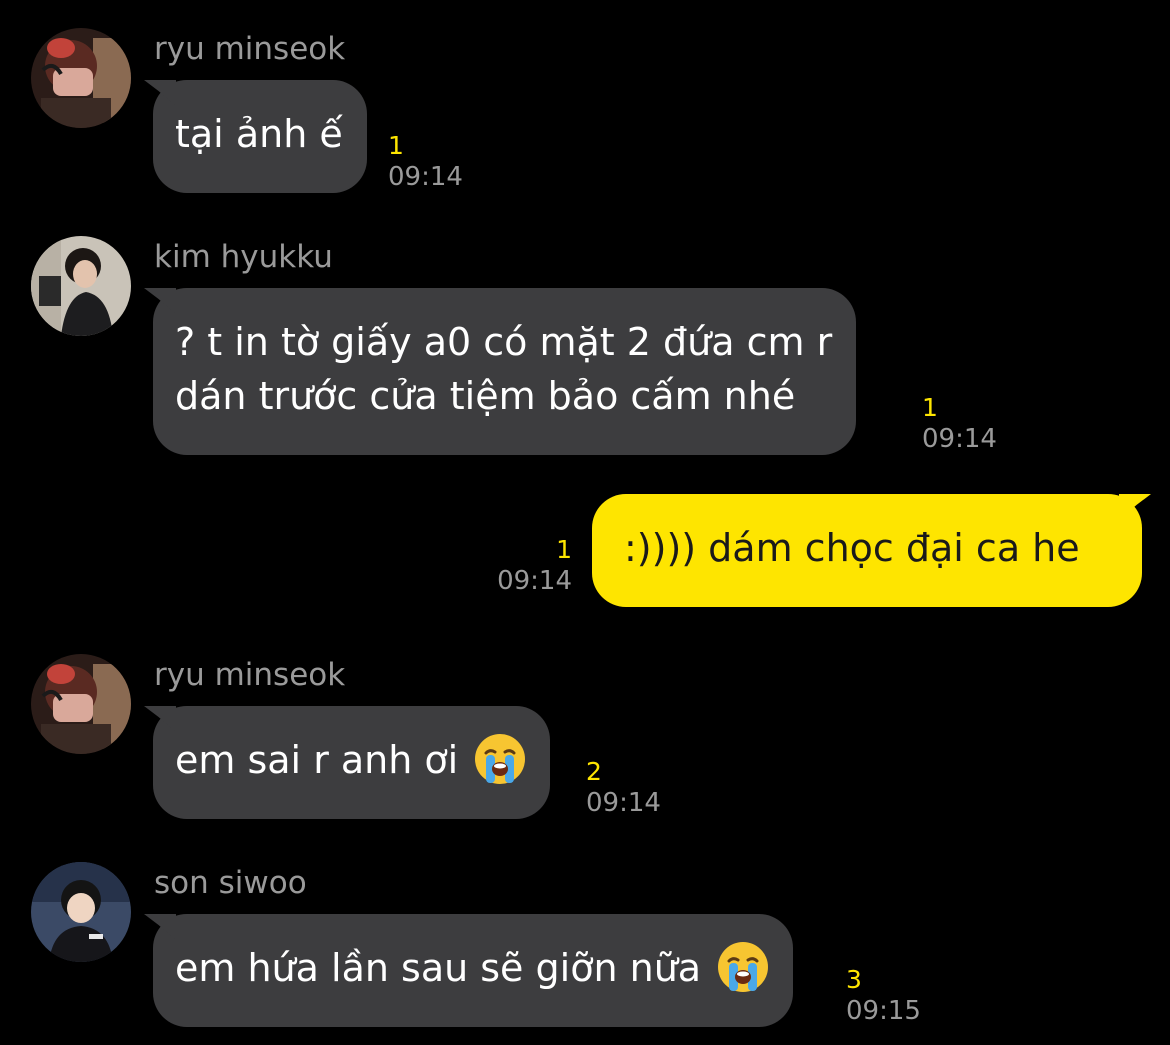  I want to click on message-meta: 3 09:15, so click(883, 995).